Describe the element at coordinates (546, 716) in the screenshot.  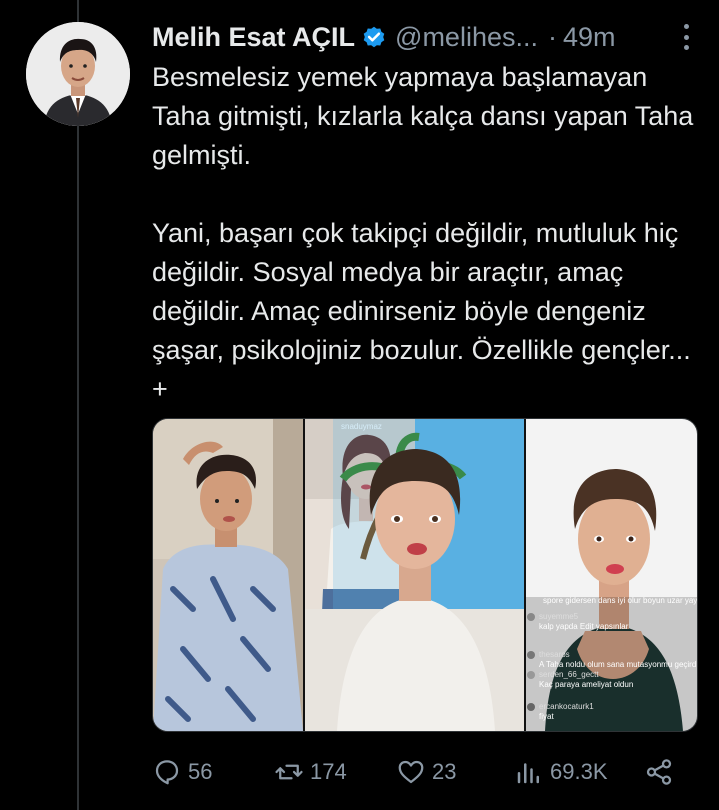
I see `comment-text: fiyat` at that location.